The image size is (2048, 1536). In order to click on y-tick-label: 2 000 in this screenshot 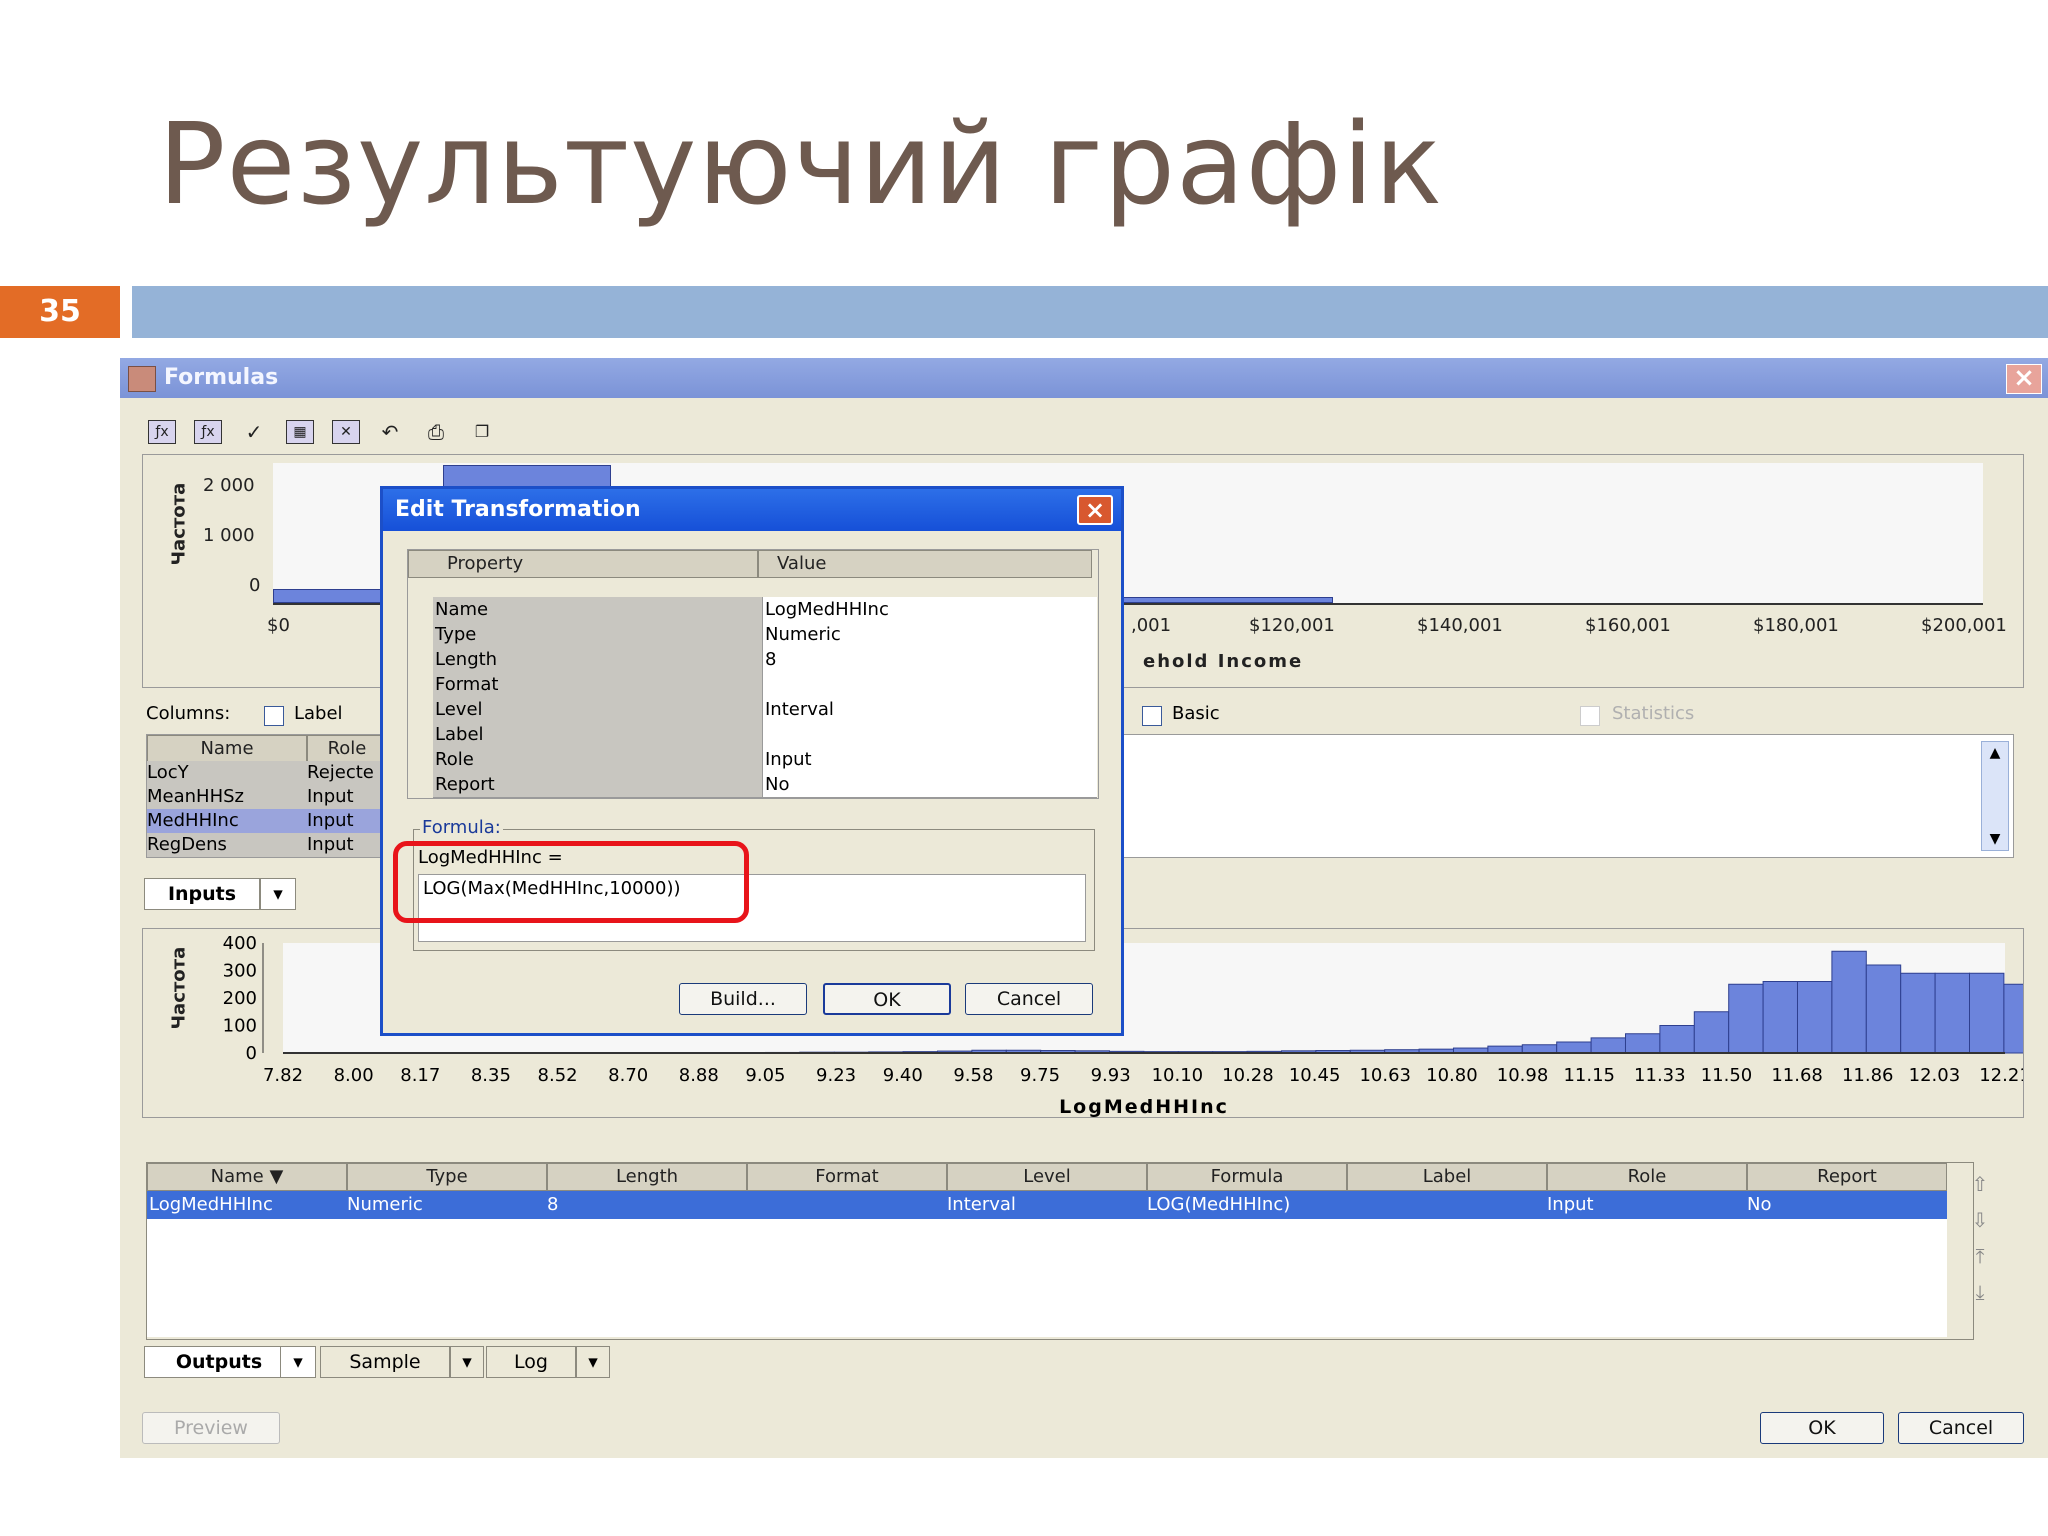, I will do `click(229, 485)`.